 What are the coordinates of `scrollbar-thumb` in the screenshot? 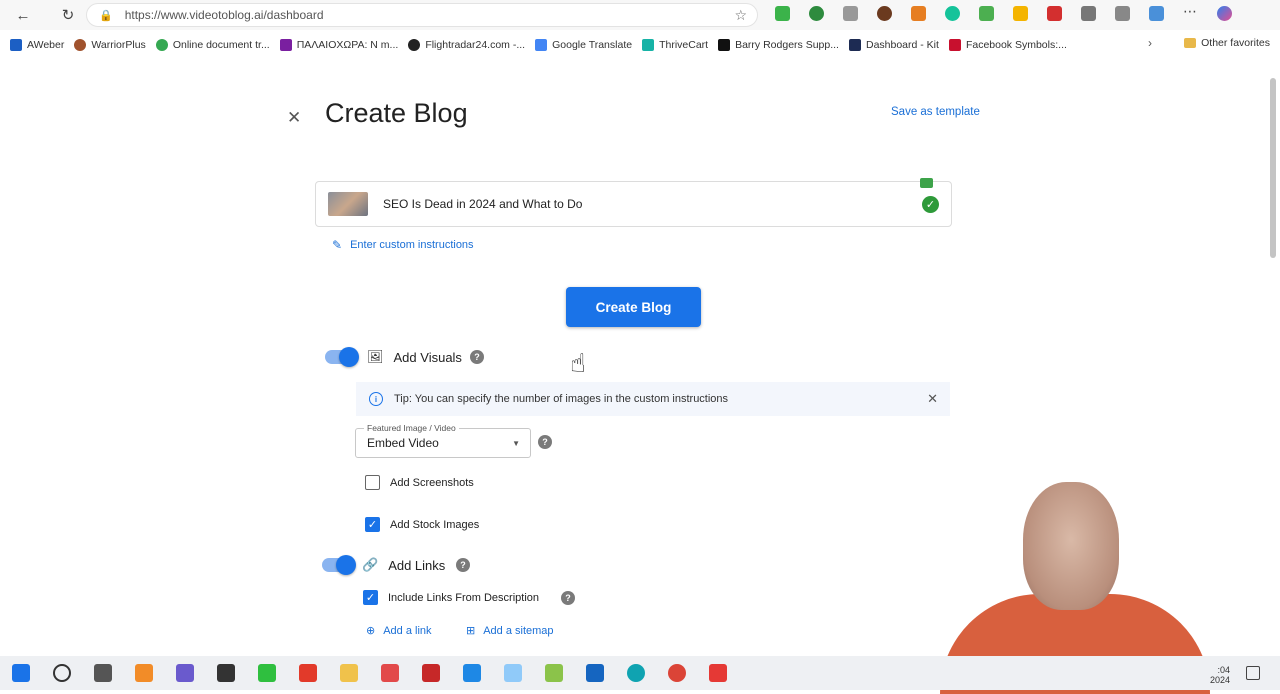 It's located at (1273, 168).